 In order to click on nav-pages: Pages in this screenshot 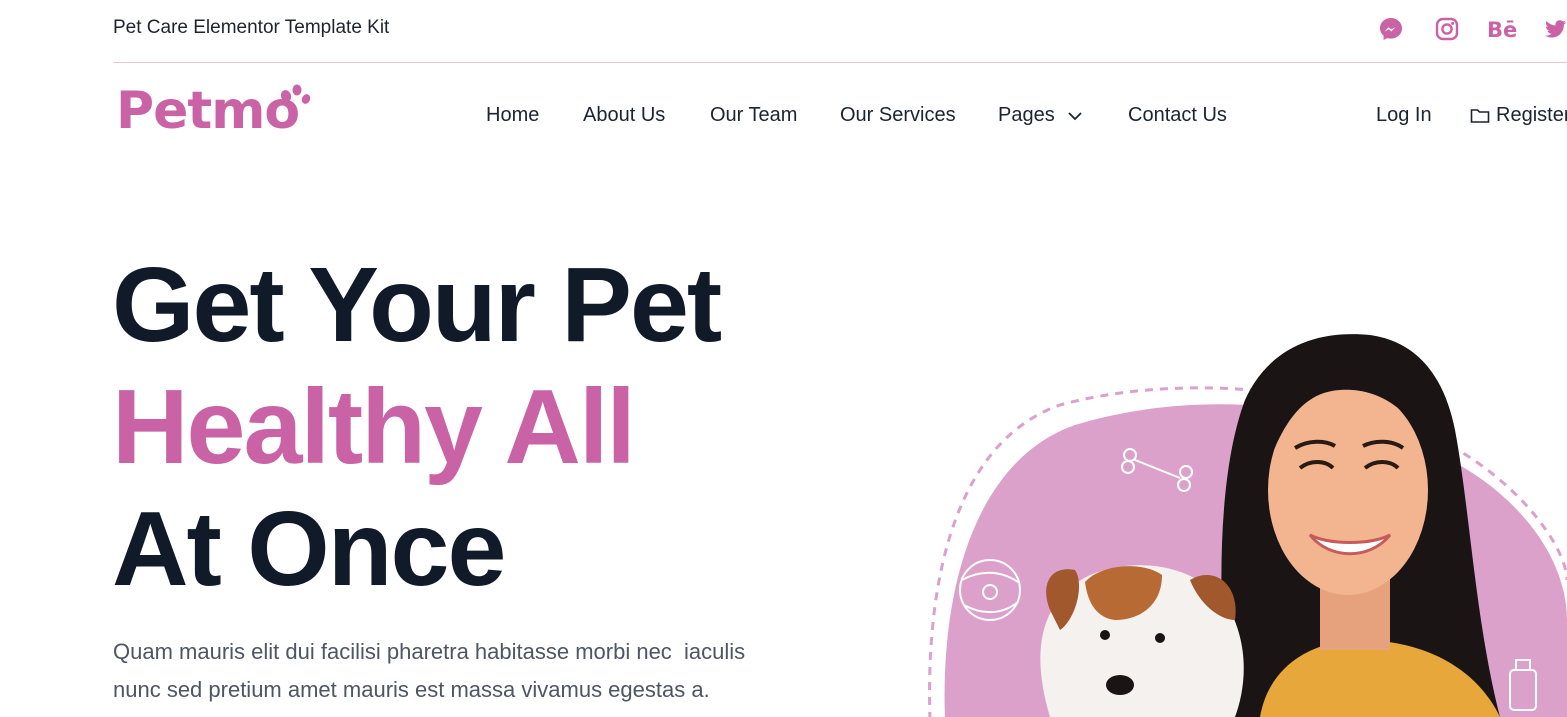, I will do `click(1026, 115)`.